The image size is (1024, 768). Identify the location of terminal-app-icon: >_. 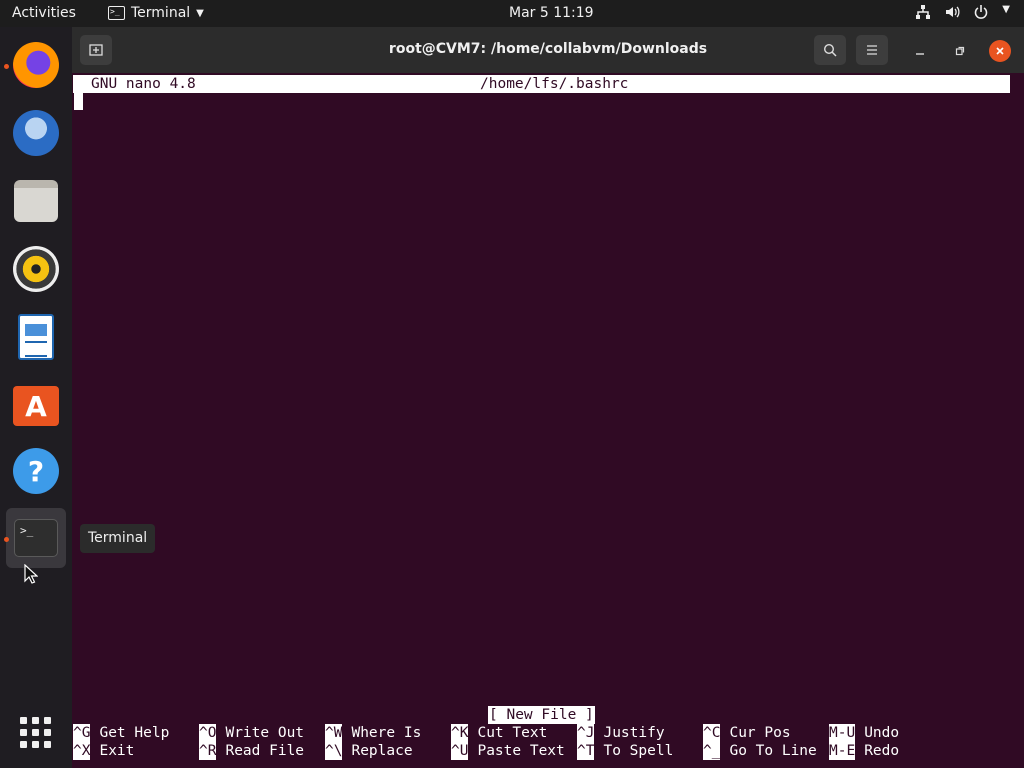
(116, 13).